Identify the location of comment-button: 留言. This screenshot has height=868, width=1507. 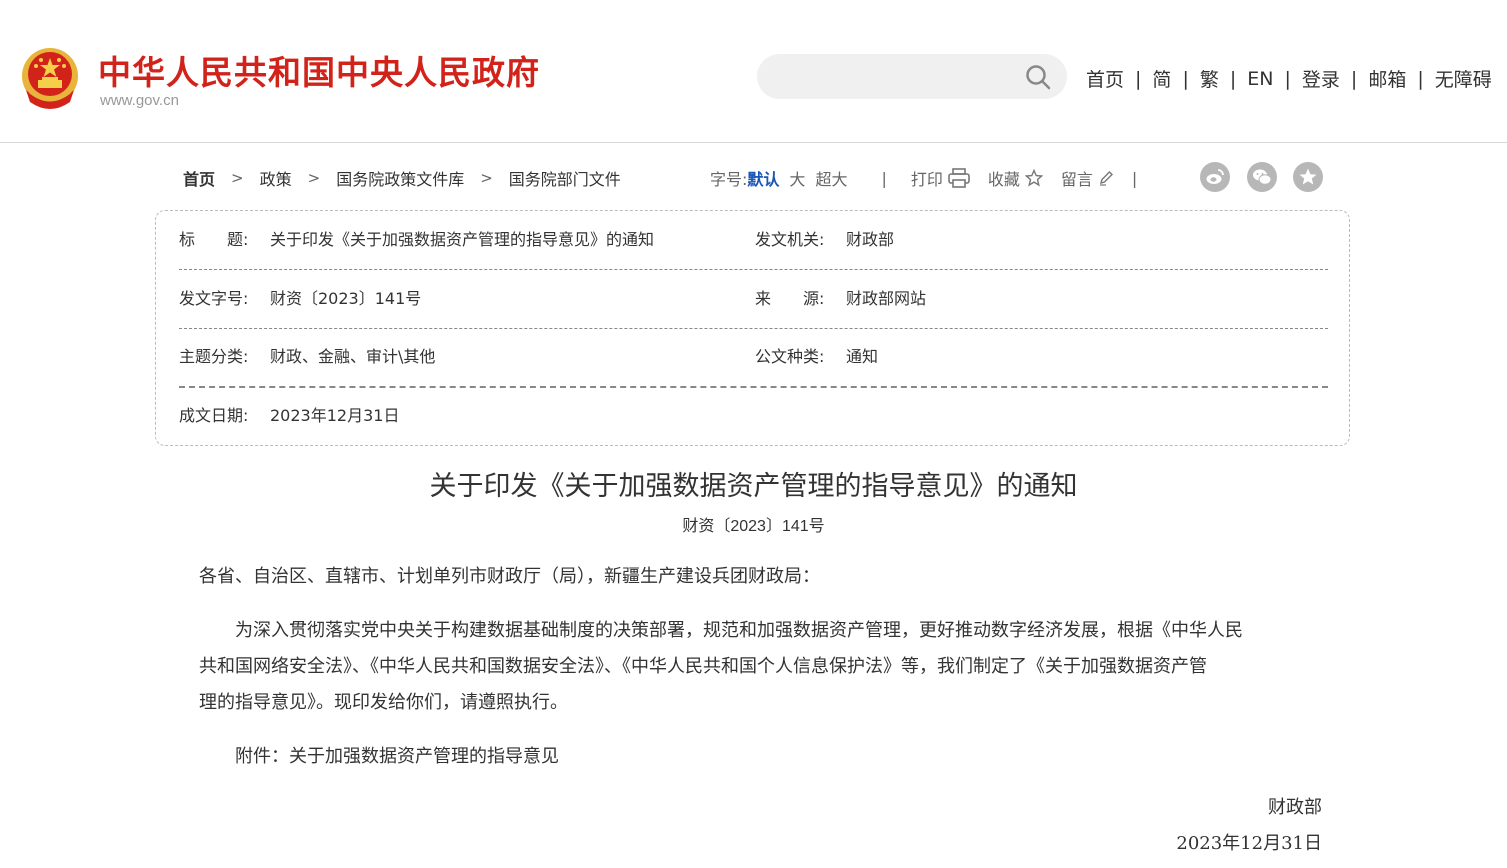
(1087, 178).